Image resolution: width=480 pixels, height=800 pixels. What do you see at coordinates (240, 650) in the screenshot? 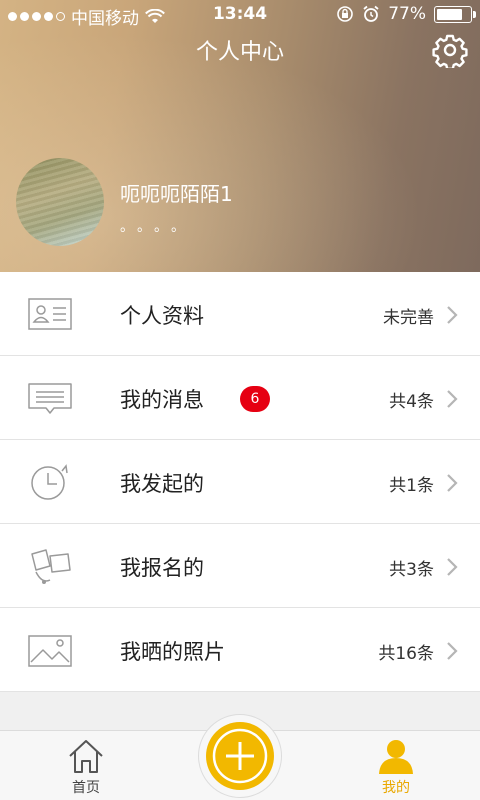
I see `menu-item-photos: 我晒的照片 共16条` at bounding box center [240, 650].